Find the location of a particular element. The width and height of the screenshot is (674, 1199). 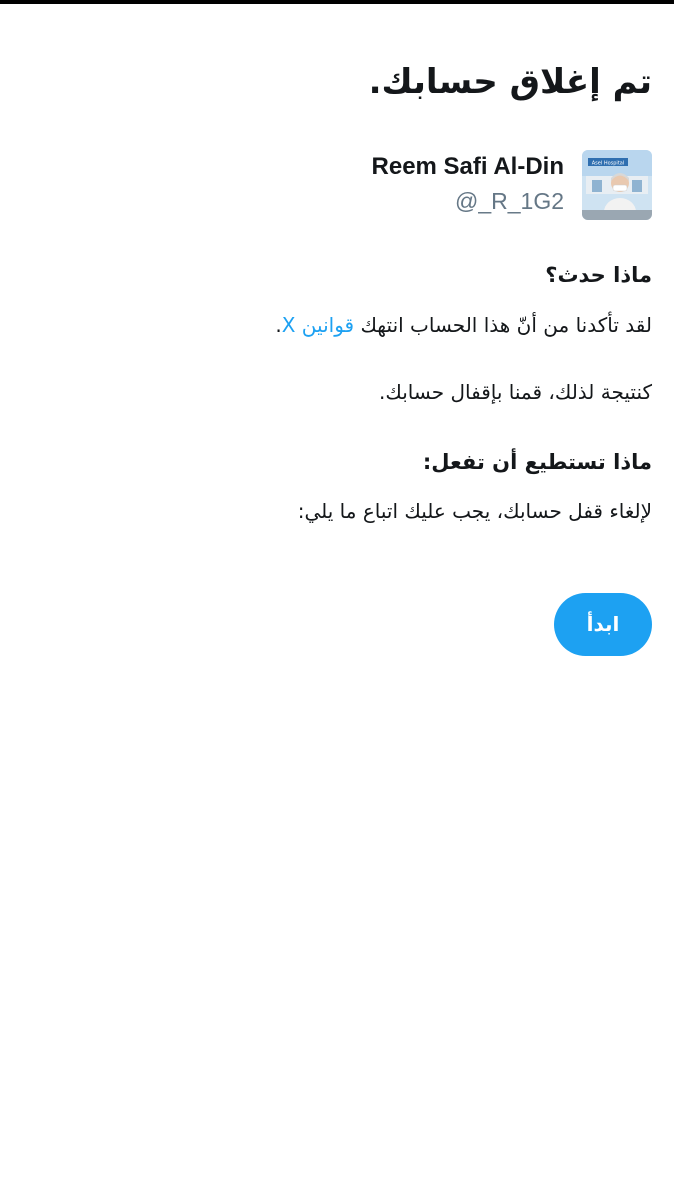

what-happened-heading: ماذا حدث؟ is located at coordinates (598, 275).